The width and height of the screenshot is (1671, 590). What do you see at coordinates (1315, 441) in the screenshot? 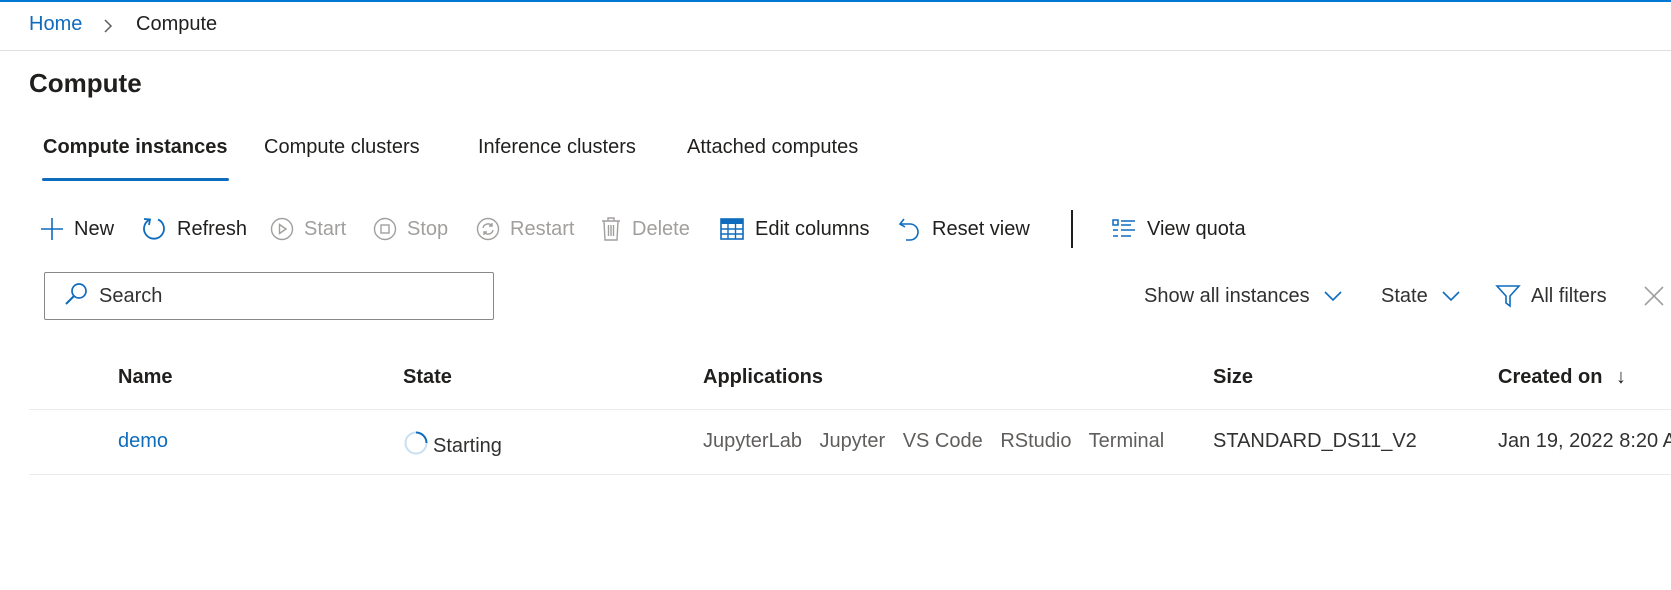
I see `instance-size: STANDARD_DS11_V2` at bounding box center [1315, 441].